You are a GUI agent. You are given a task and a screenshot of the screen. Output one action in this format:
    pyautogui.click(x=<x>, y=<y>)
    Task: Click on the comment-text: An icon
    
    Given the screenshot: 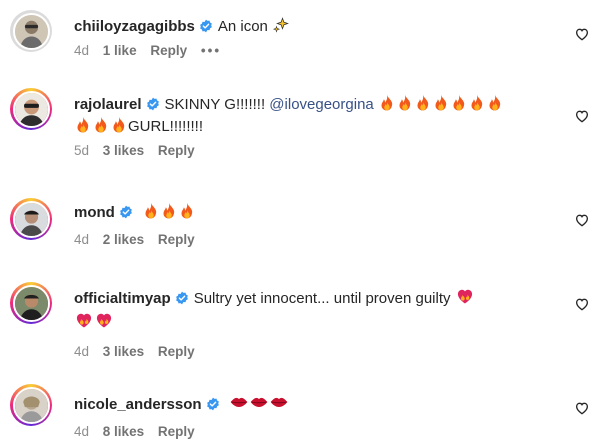 What is the action you would take?
    pyautogui.click(x=242, y=26)
    